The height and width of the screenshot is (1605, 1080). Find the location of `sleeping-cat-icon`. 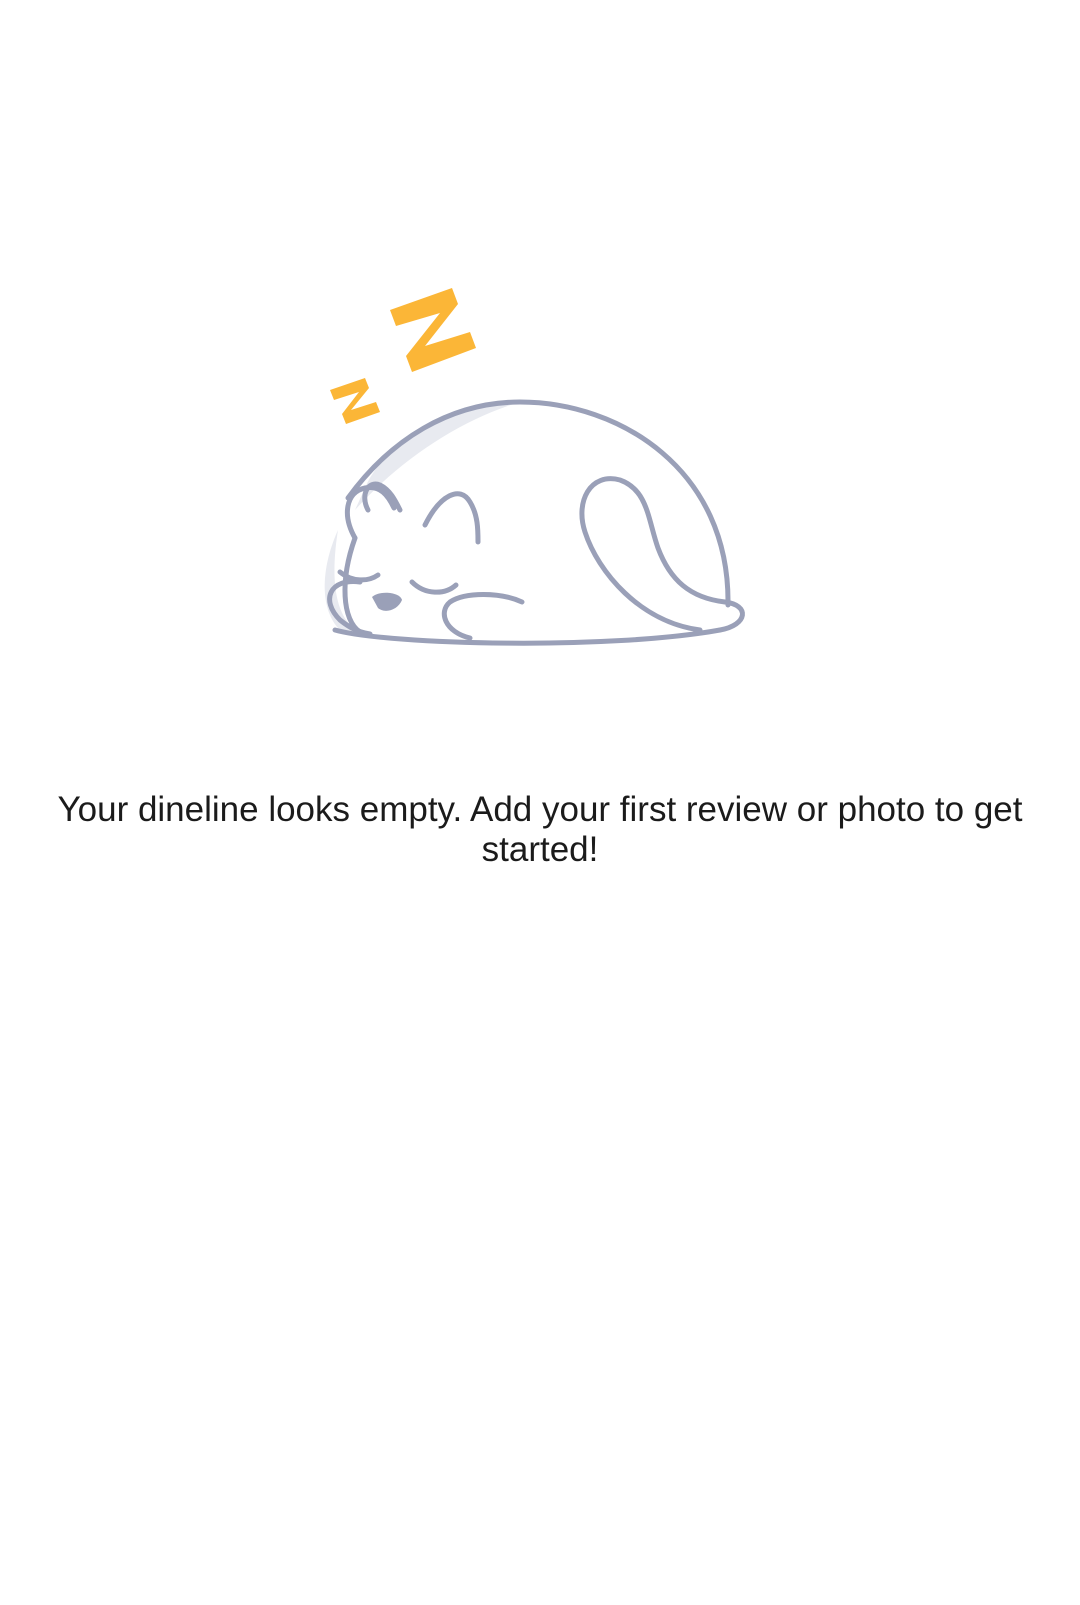

sleeping-cat-icon is located at coordinates (530, 480).